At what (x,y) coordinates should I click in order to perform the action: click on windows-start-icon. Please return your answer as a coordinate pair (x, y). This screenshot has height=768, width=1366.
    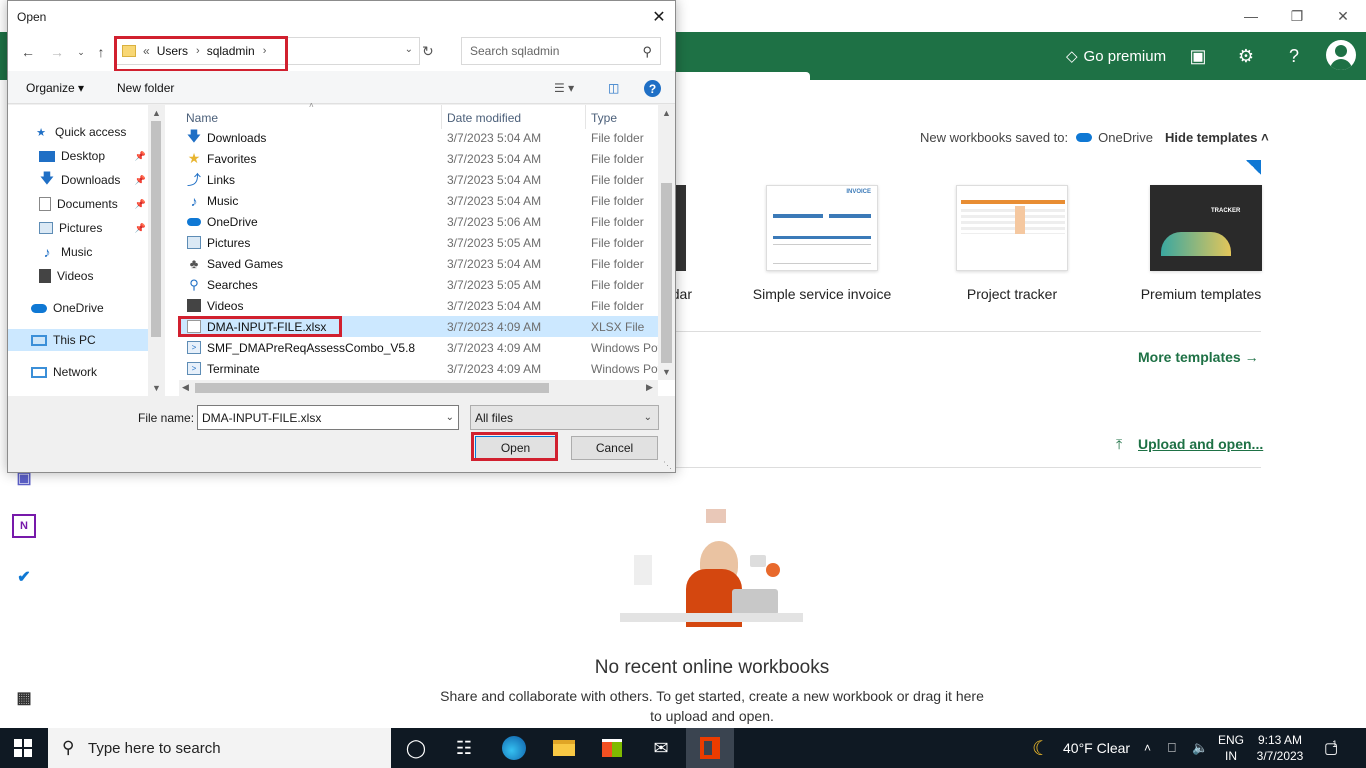
    Looking at the image, I should click on (23, 748).